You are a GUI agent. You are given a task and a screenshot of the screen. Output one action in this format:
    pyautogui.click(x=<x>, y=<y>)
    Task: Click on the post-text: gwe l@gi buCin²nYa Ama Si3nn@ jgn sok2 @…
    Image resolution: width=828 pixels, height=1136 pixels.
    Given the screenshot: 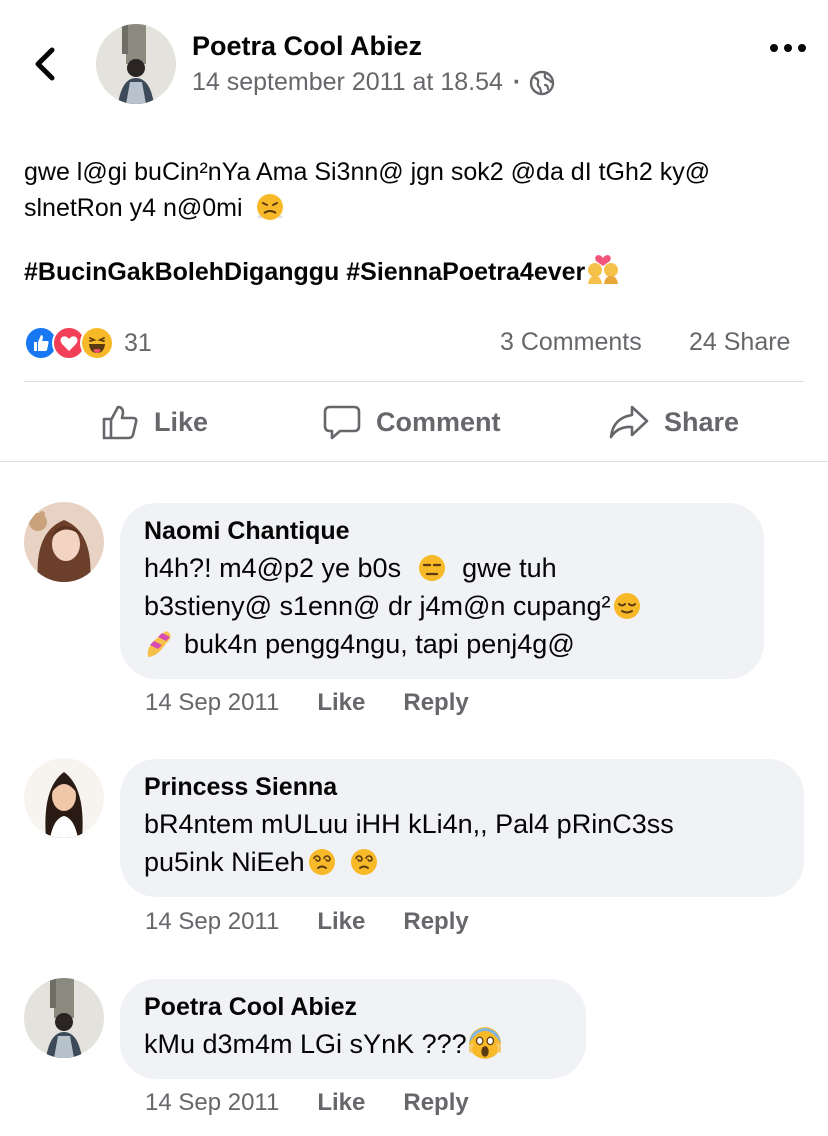 What is the action you would take?
    pyautogui.click(x=419, y=190)
    